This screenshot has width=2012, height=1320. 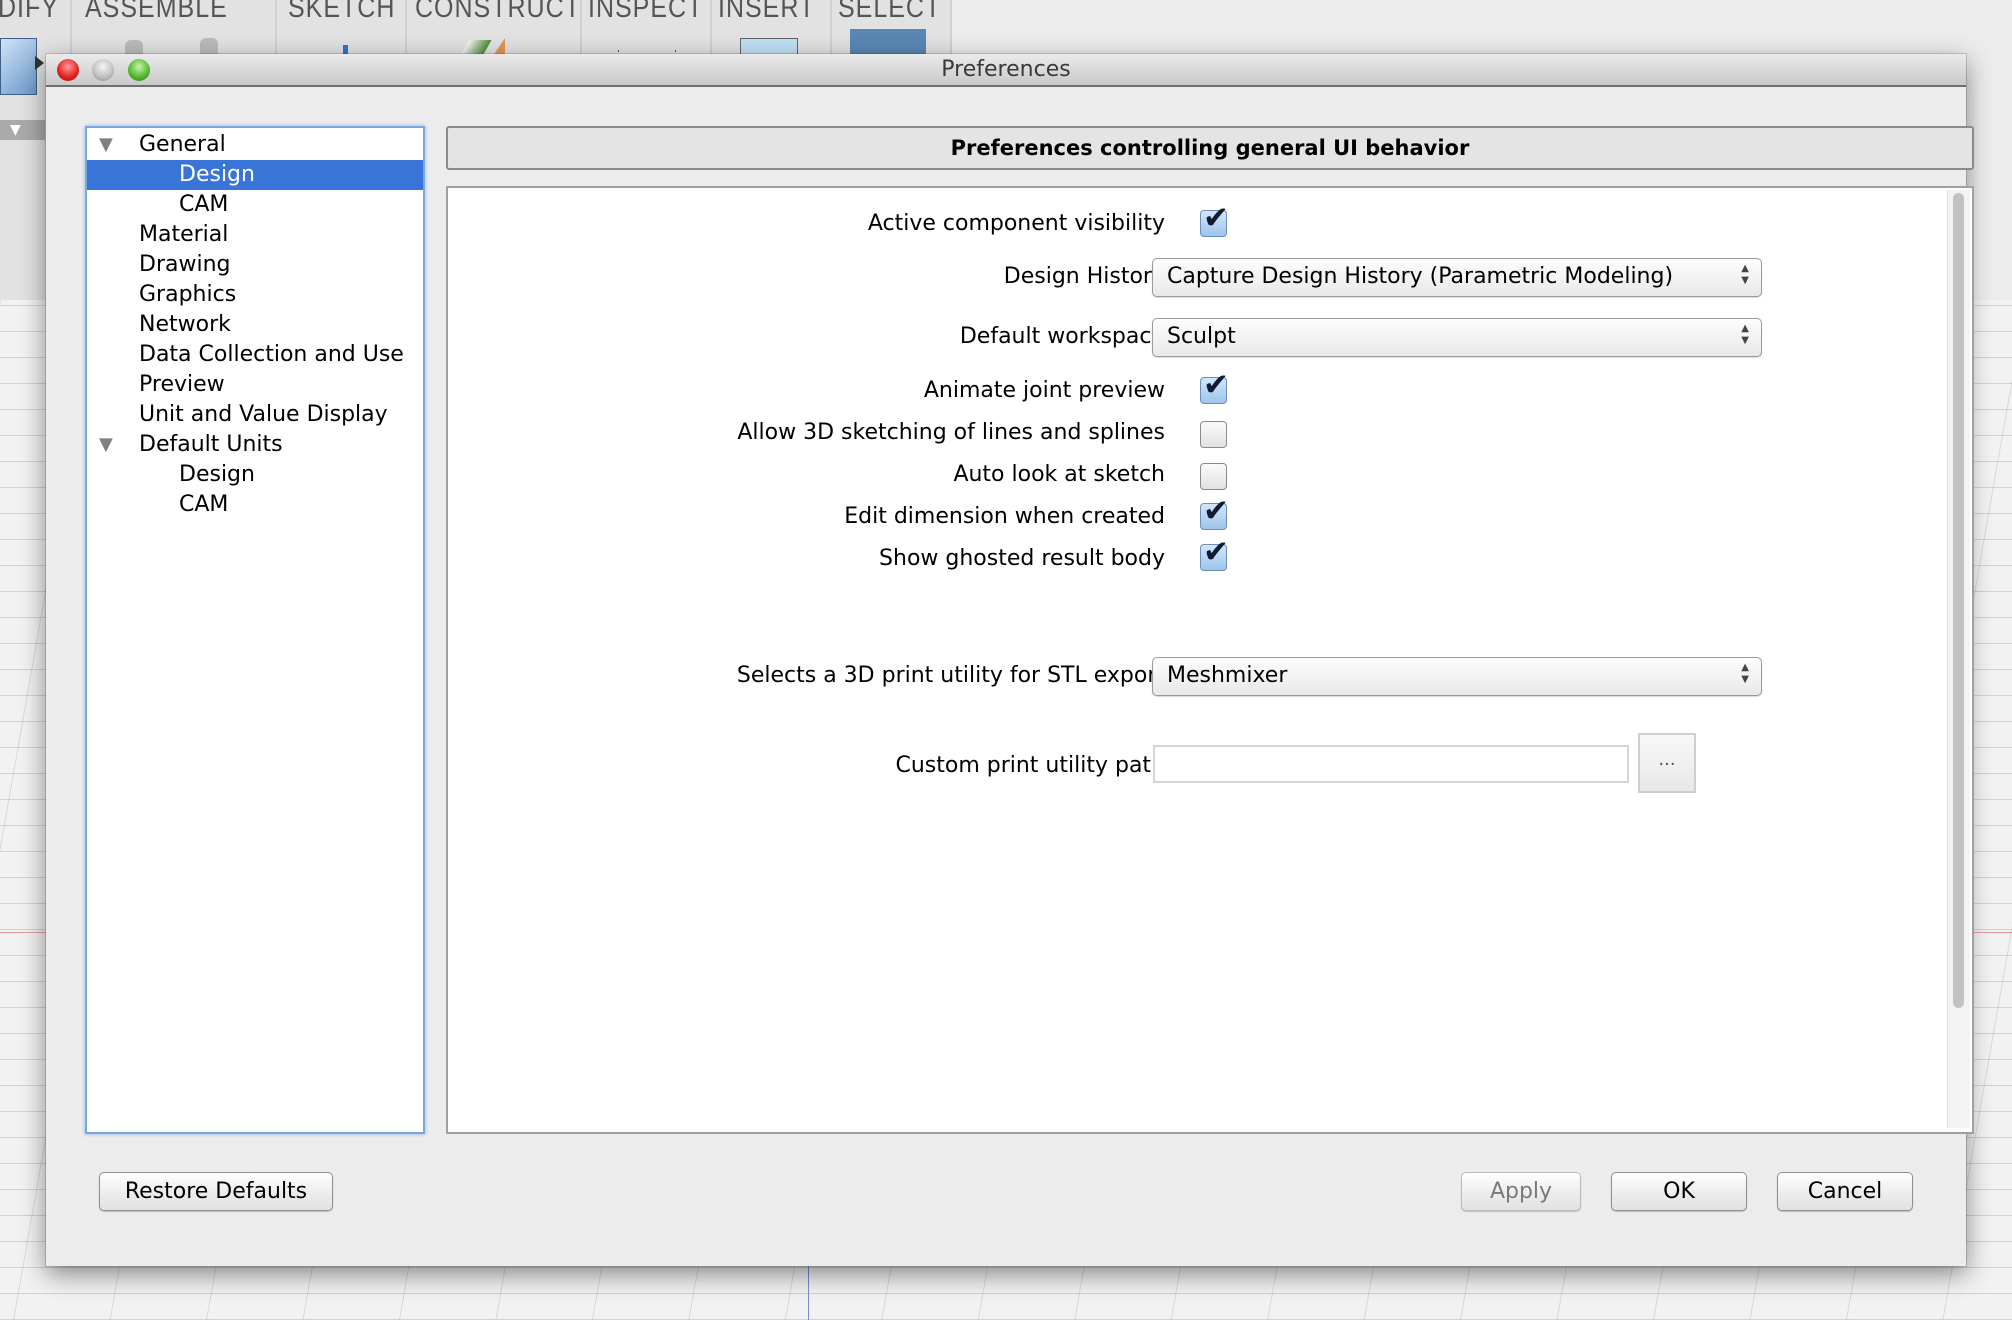 What do you see at coordinates (1457, 676) in the screenshot?
I see `print-utility-select: Meshmixer ▲ ▼` at bounding box center [1457, 676].